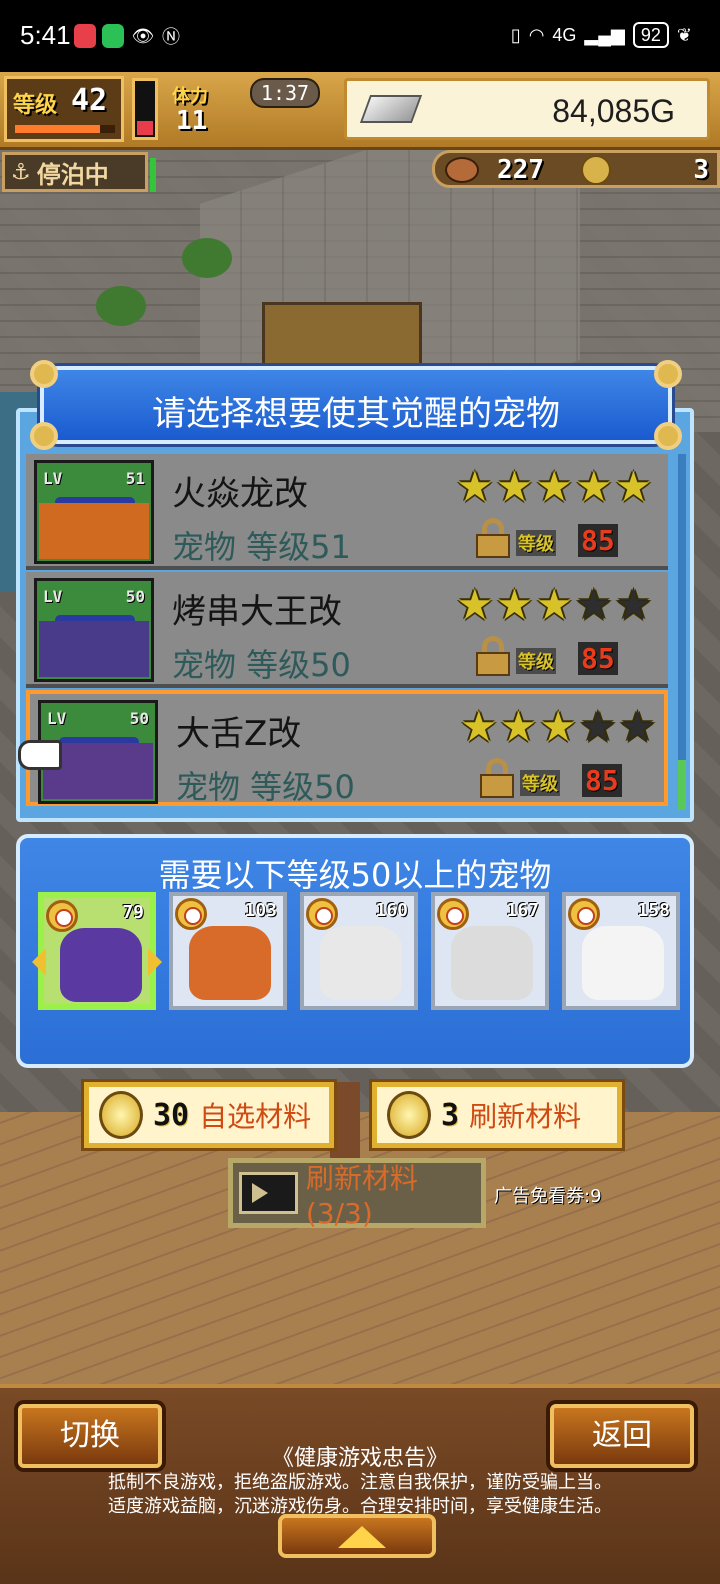 The image size is (720, 1584). Describe the element at coordinates (650, 35) in the screenshot. I see `battery-indicator: 92` at that location.